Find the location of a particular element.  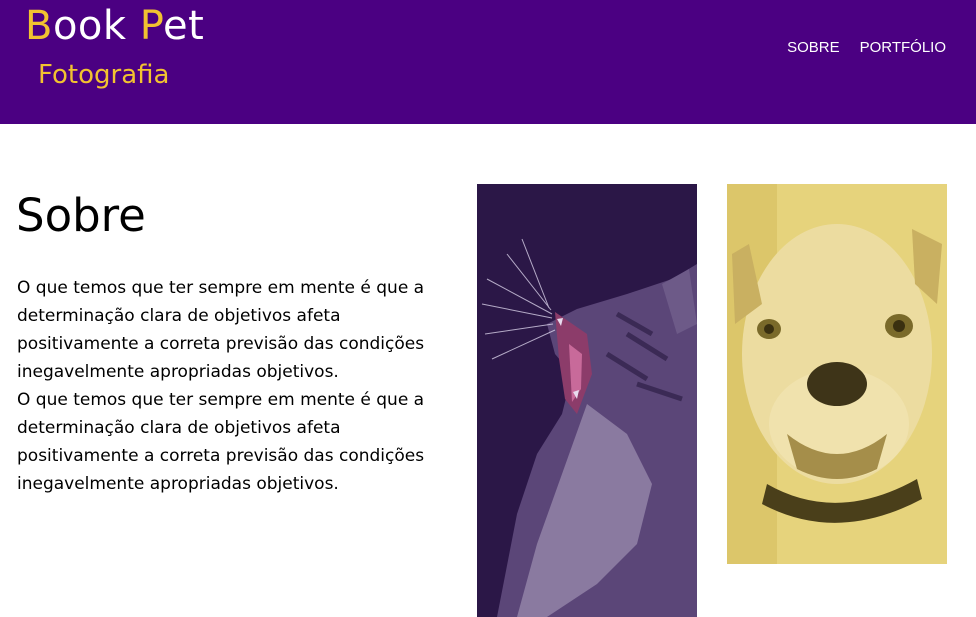

brand-subtitle: Fotografia is located at coordinates (104, 75).